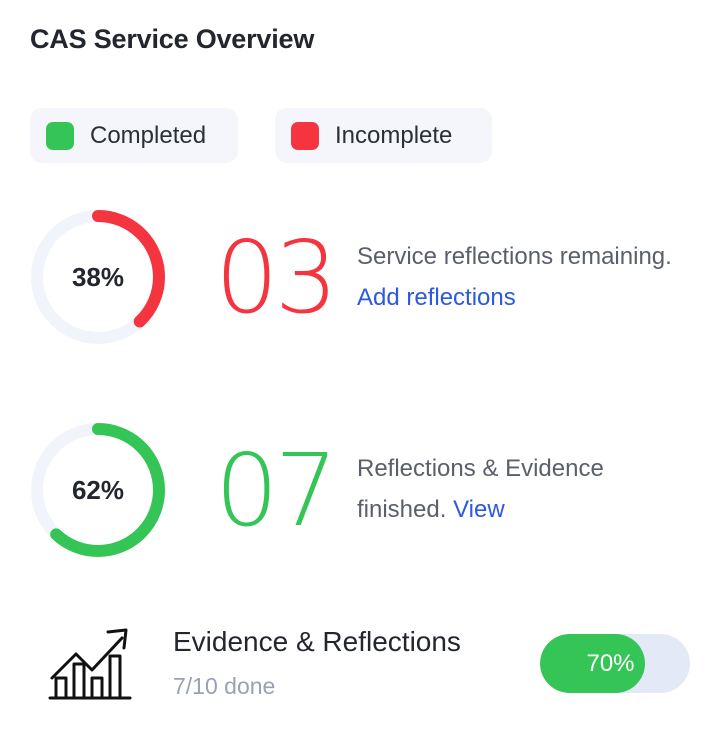  I want to click on evidence-progress-pill: 70%, so click(615, 663).